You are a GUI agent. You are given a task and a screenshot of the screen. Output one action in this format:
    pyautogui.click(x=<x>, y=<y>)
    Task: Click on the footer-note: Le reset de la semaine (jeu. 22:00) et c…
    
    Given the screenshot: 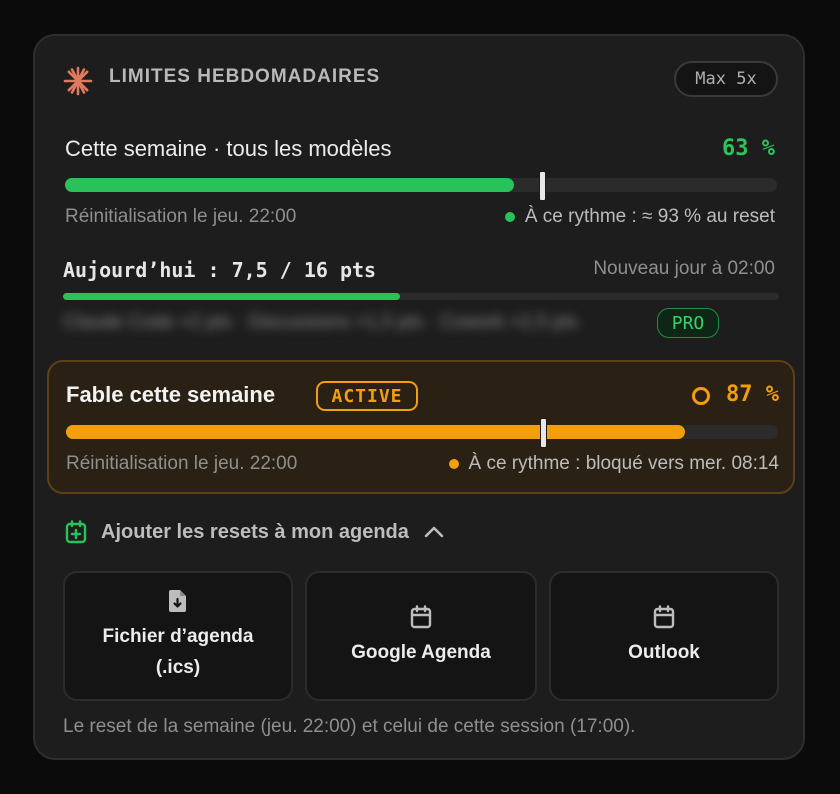 What is the action you would take?
    pyautogui.click(x=349, y=726)
    